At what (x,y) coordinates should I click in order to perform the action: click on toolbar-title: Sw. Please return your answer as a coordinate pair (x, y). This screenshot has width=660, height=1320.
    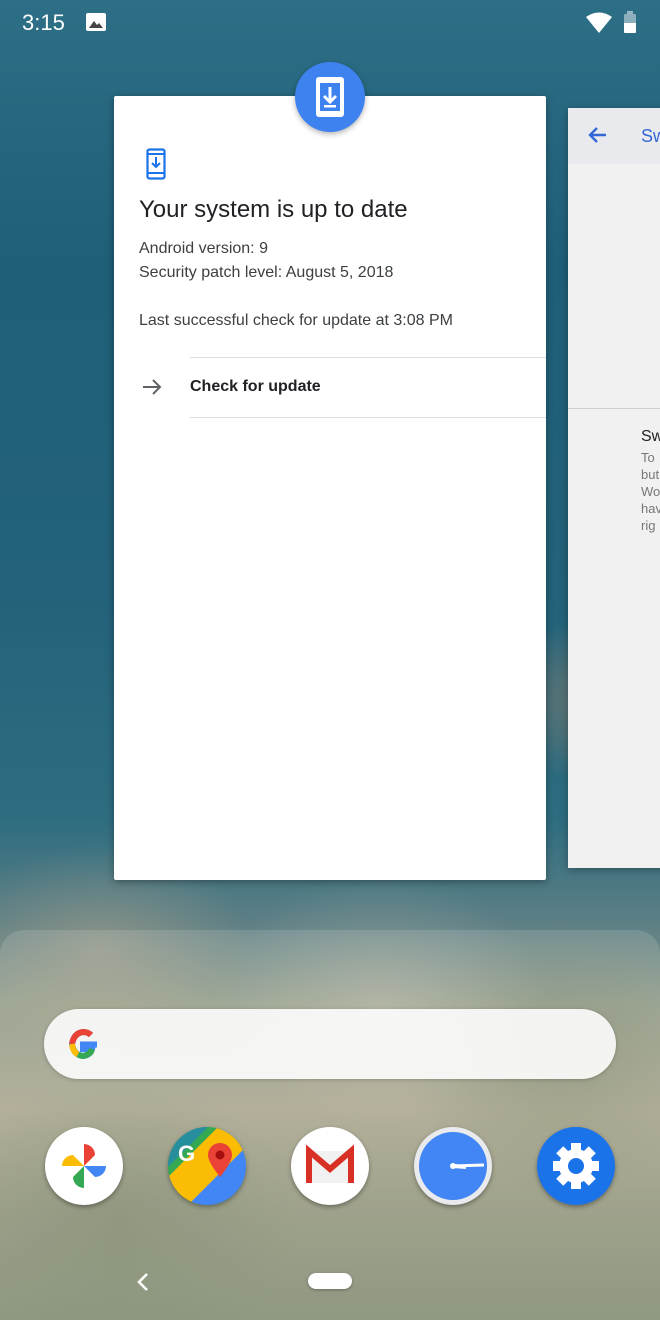
    Looking at the image, I should click on (650, 136).